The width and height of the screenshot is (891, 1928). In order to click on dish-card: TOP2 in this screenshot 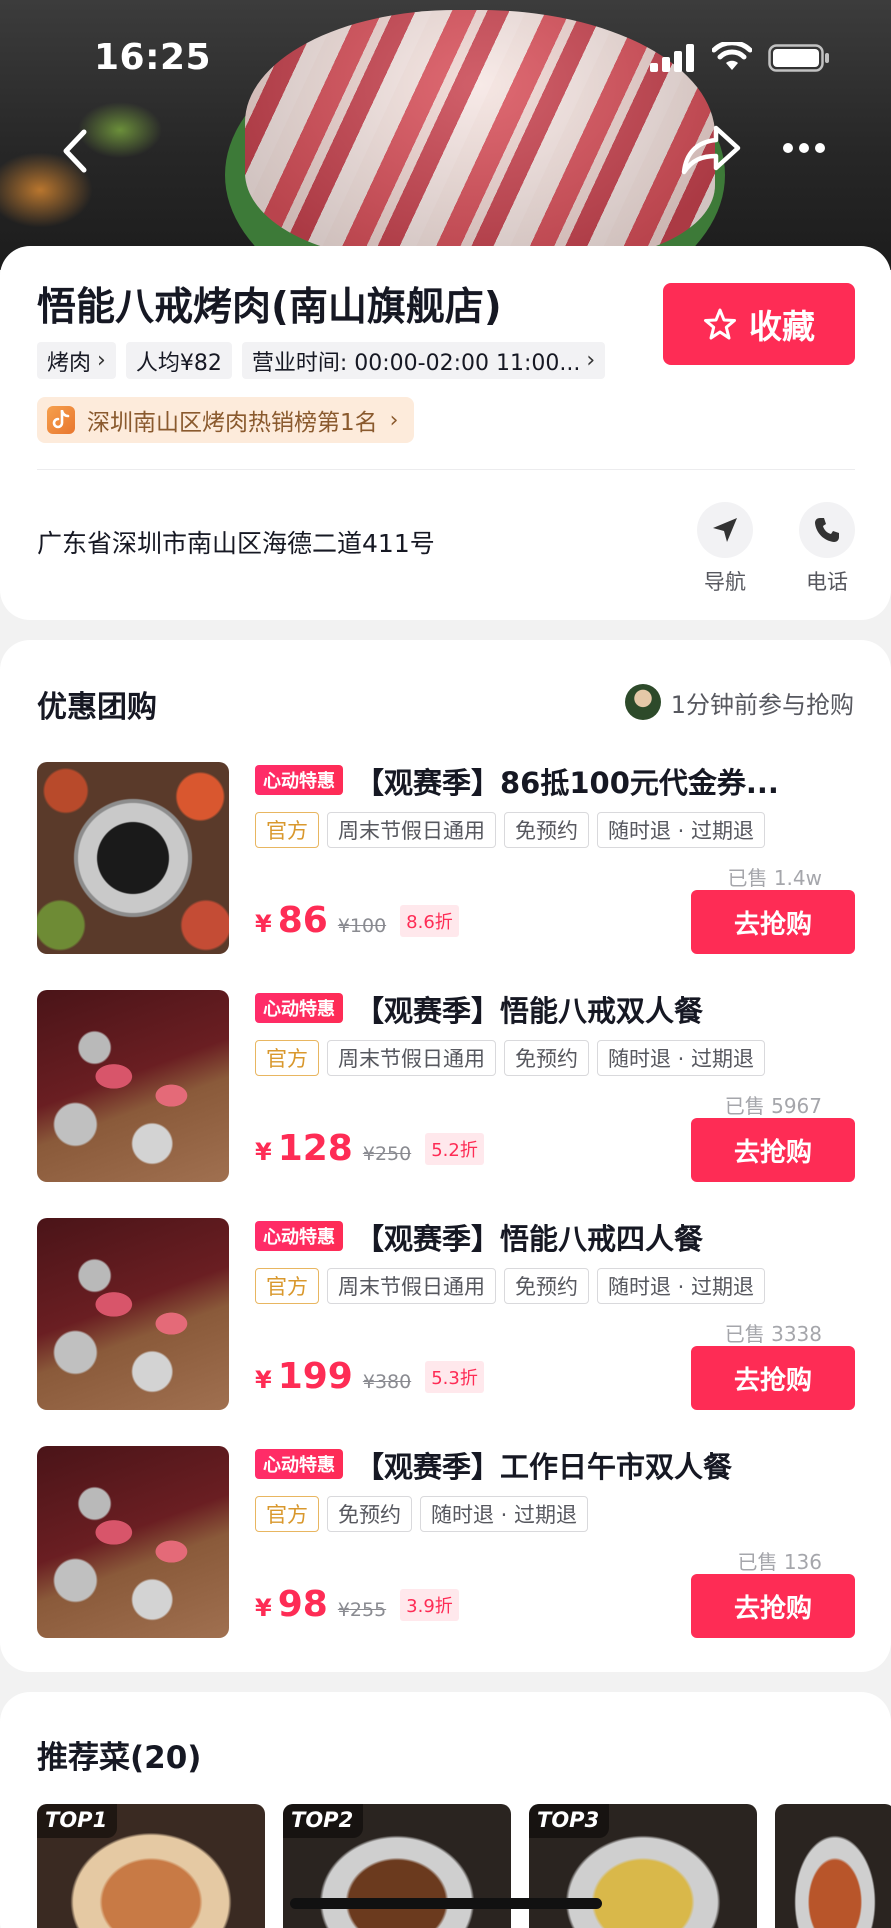, I will do `click(397, 1866)`.